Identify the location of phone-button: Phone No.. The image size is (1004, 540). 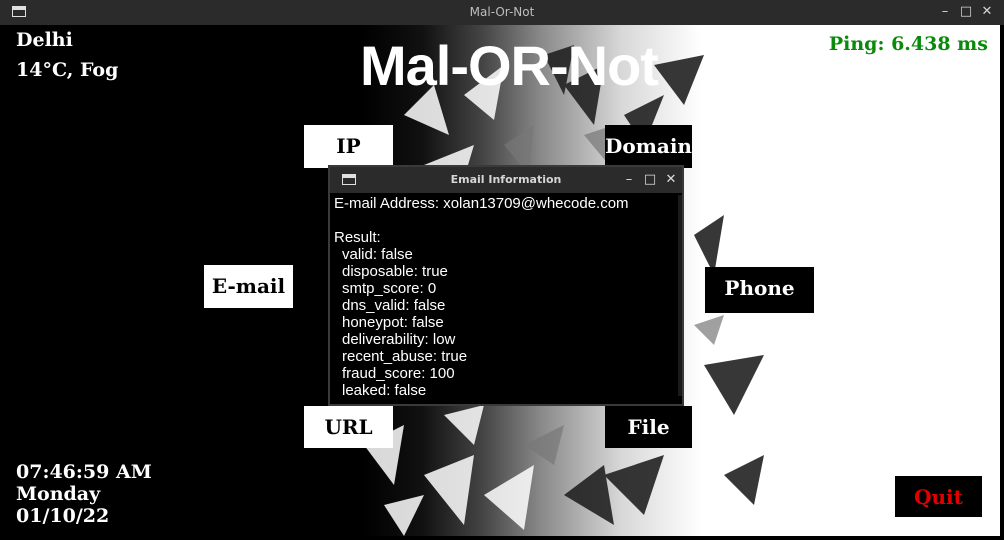
(759, 304).